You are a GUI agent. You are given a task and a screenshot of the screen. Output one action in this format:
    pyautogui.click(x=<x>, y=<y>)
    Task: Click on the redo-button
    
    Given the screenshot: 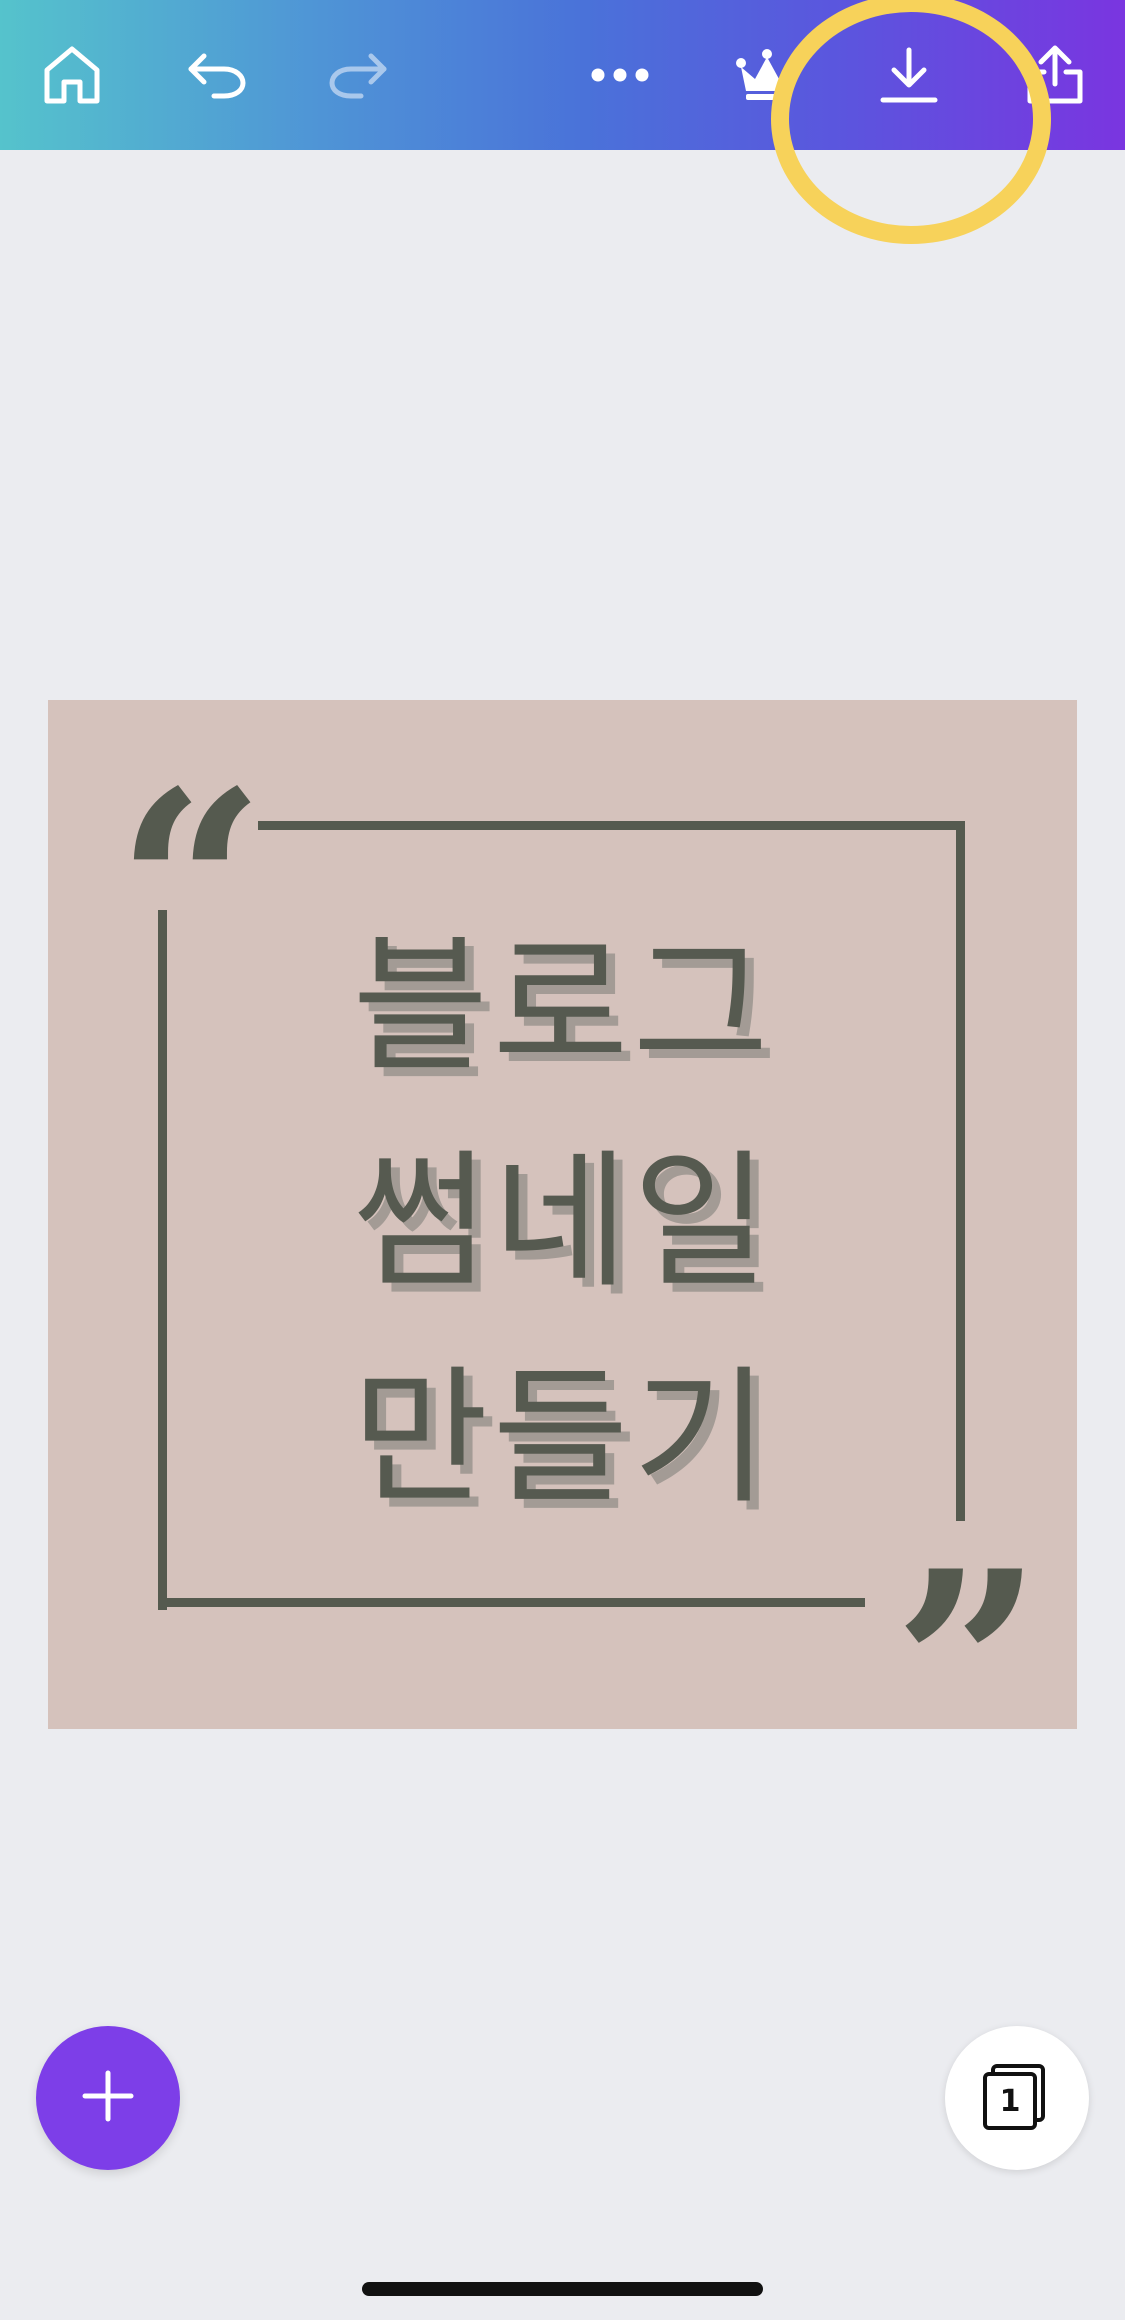 What is the action you would take?
    pyautogui.click(x=358, y=75)
    